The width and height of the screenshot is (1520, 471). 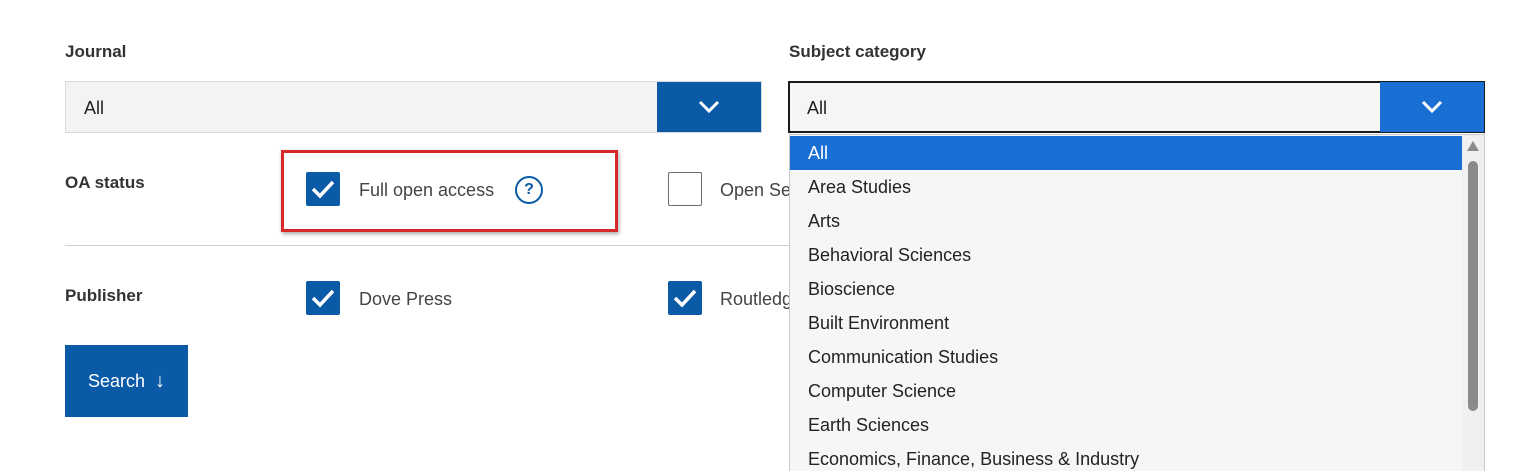 What do you see at coordinates (1126, 153) in the screenshot?
I see `dropdown-option-all: All` at bounding box center [1126, 153].